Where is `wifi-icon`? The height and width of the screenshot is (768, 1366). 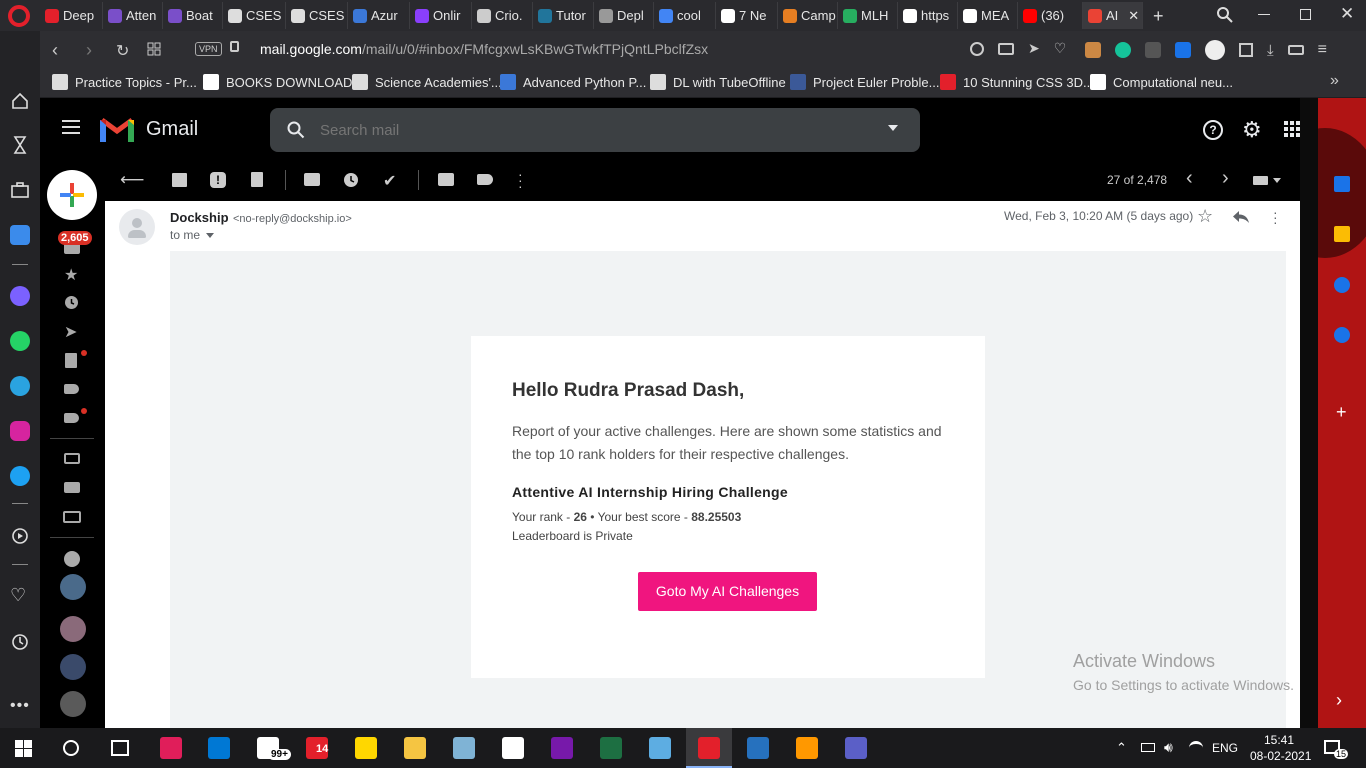 wifi-icon is located at coordinates (1196, 748).